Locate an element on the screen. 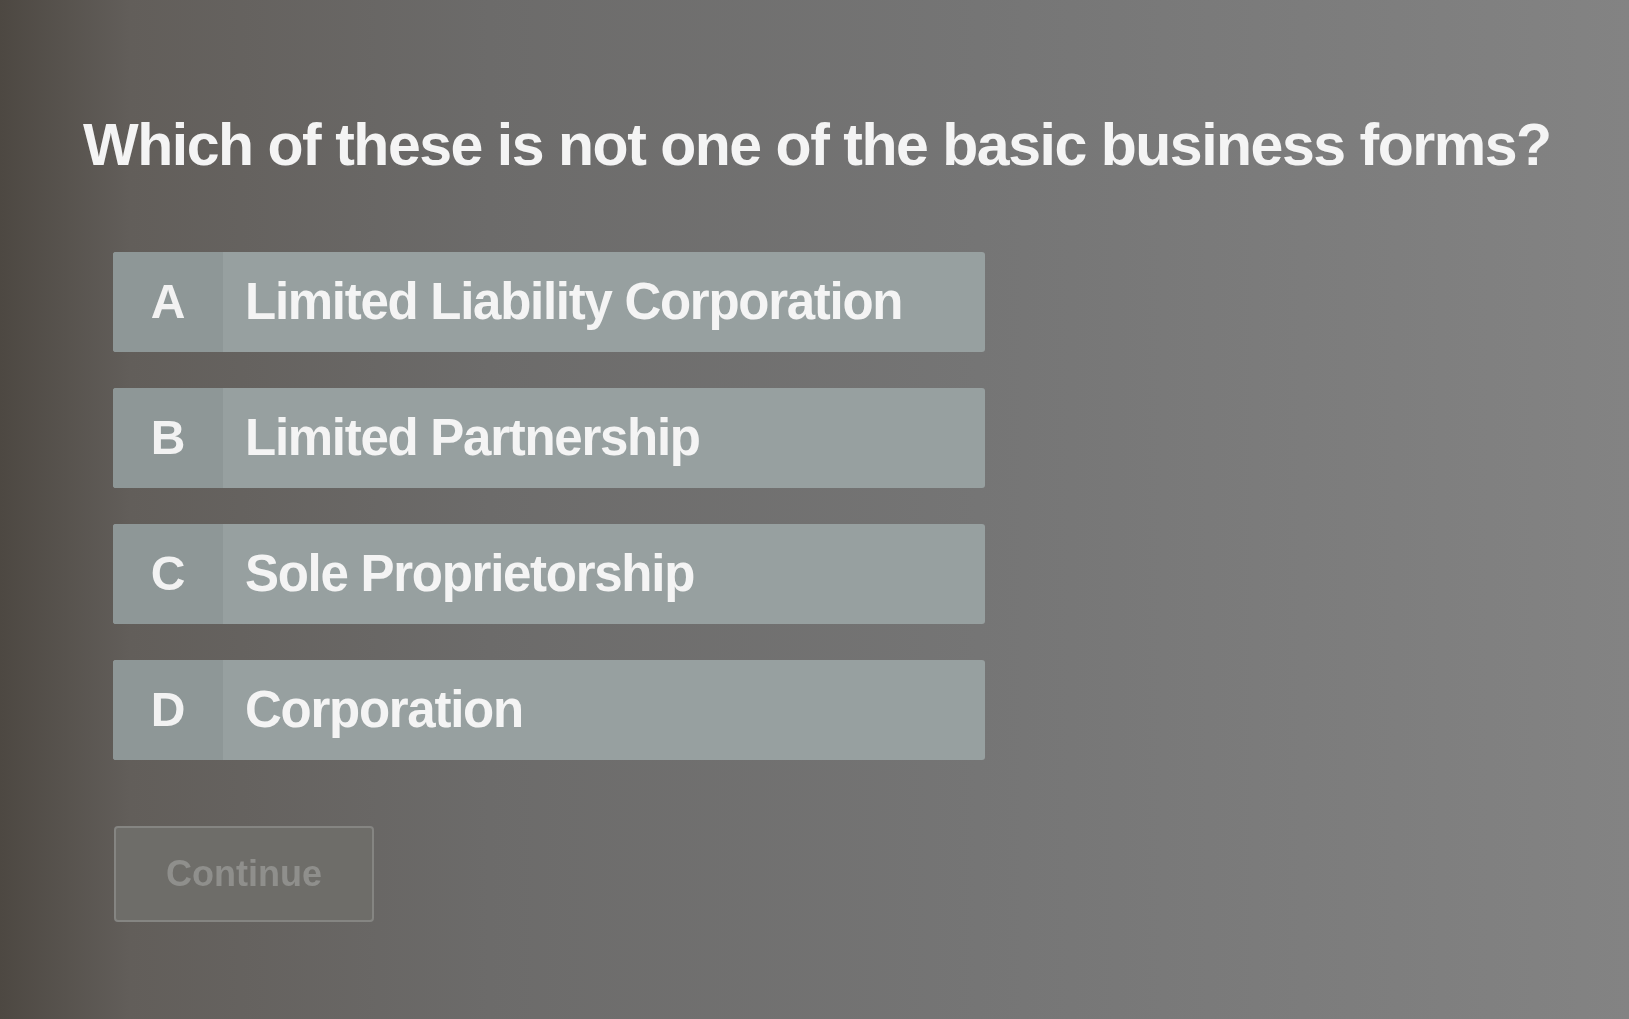  answer-option: C Sole Proprietorship is located at coordinates (549, 574).